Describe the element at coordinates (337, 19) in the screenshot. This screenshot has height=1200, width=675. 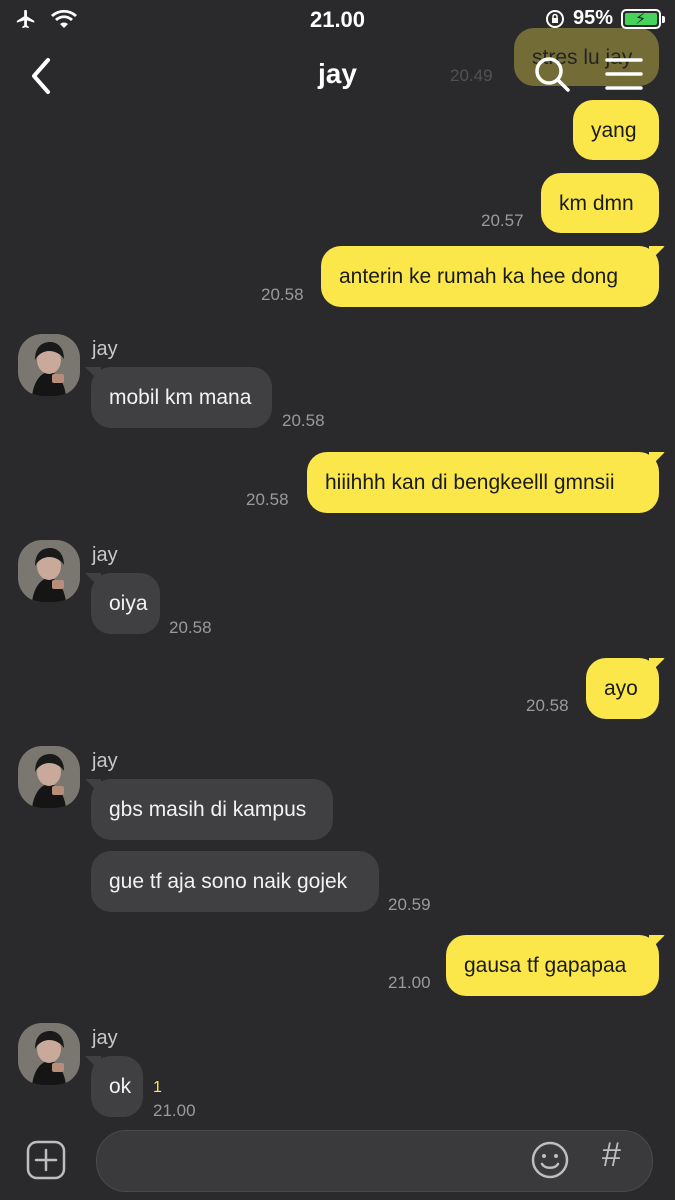
I see `status-bar: 21.00 95% ⚡` at that location.